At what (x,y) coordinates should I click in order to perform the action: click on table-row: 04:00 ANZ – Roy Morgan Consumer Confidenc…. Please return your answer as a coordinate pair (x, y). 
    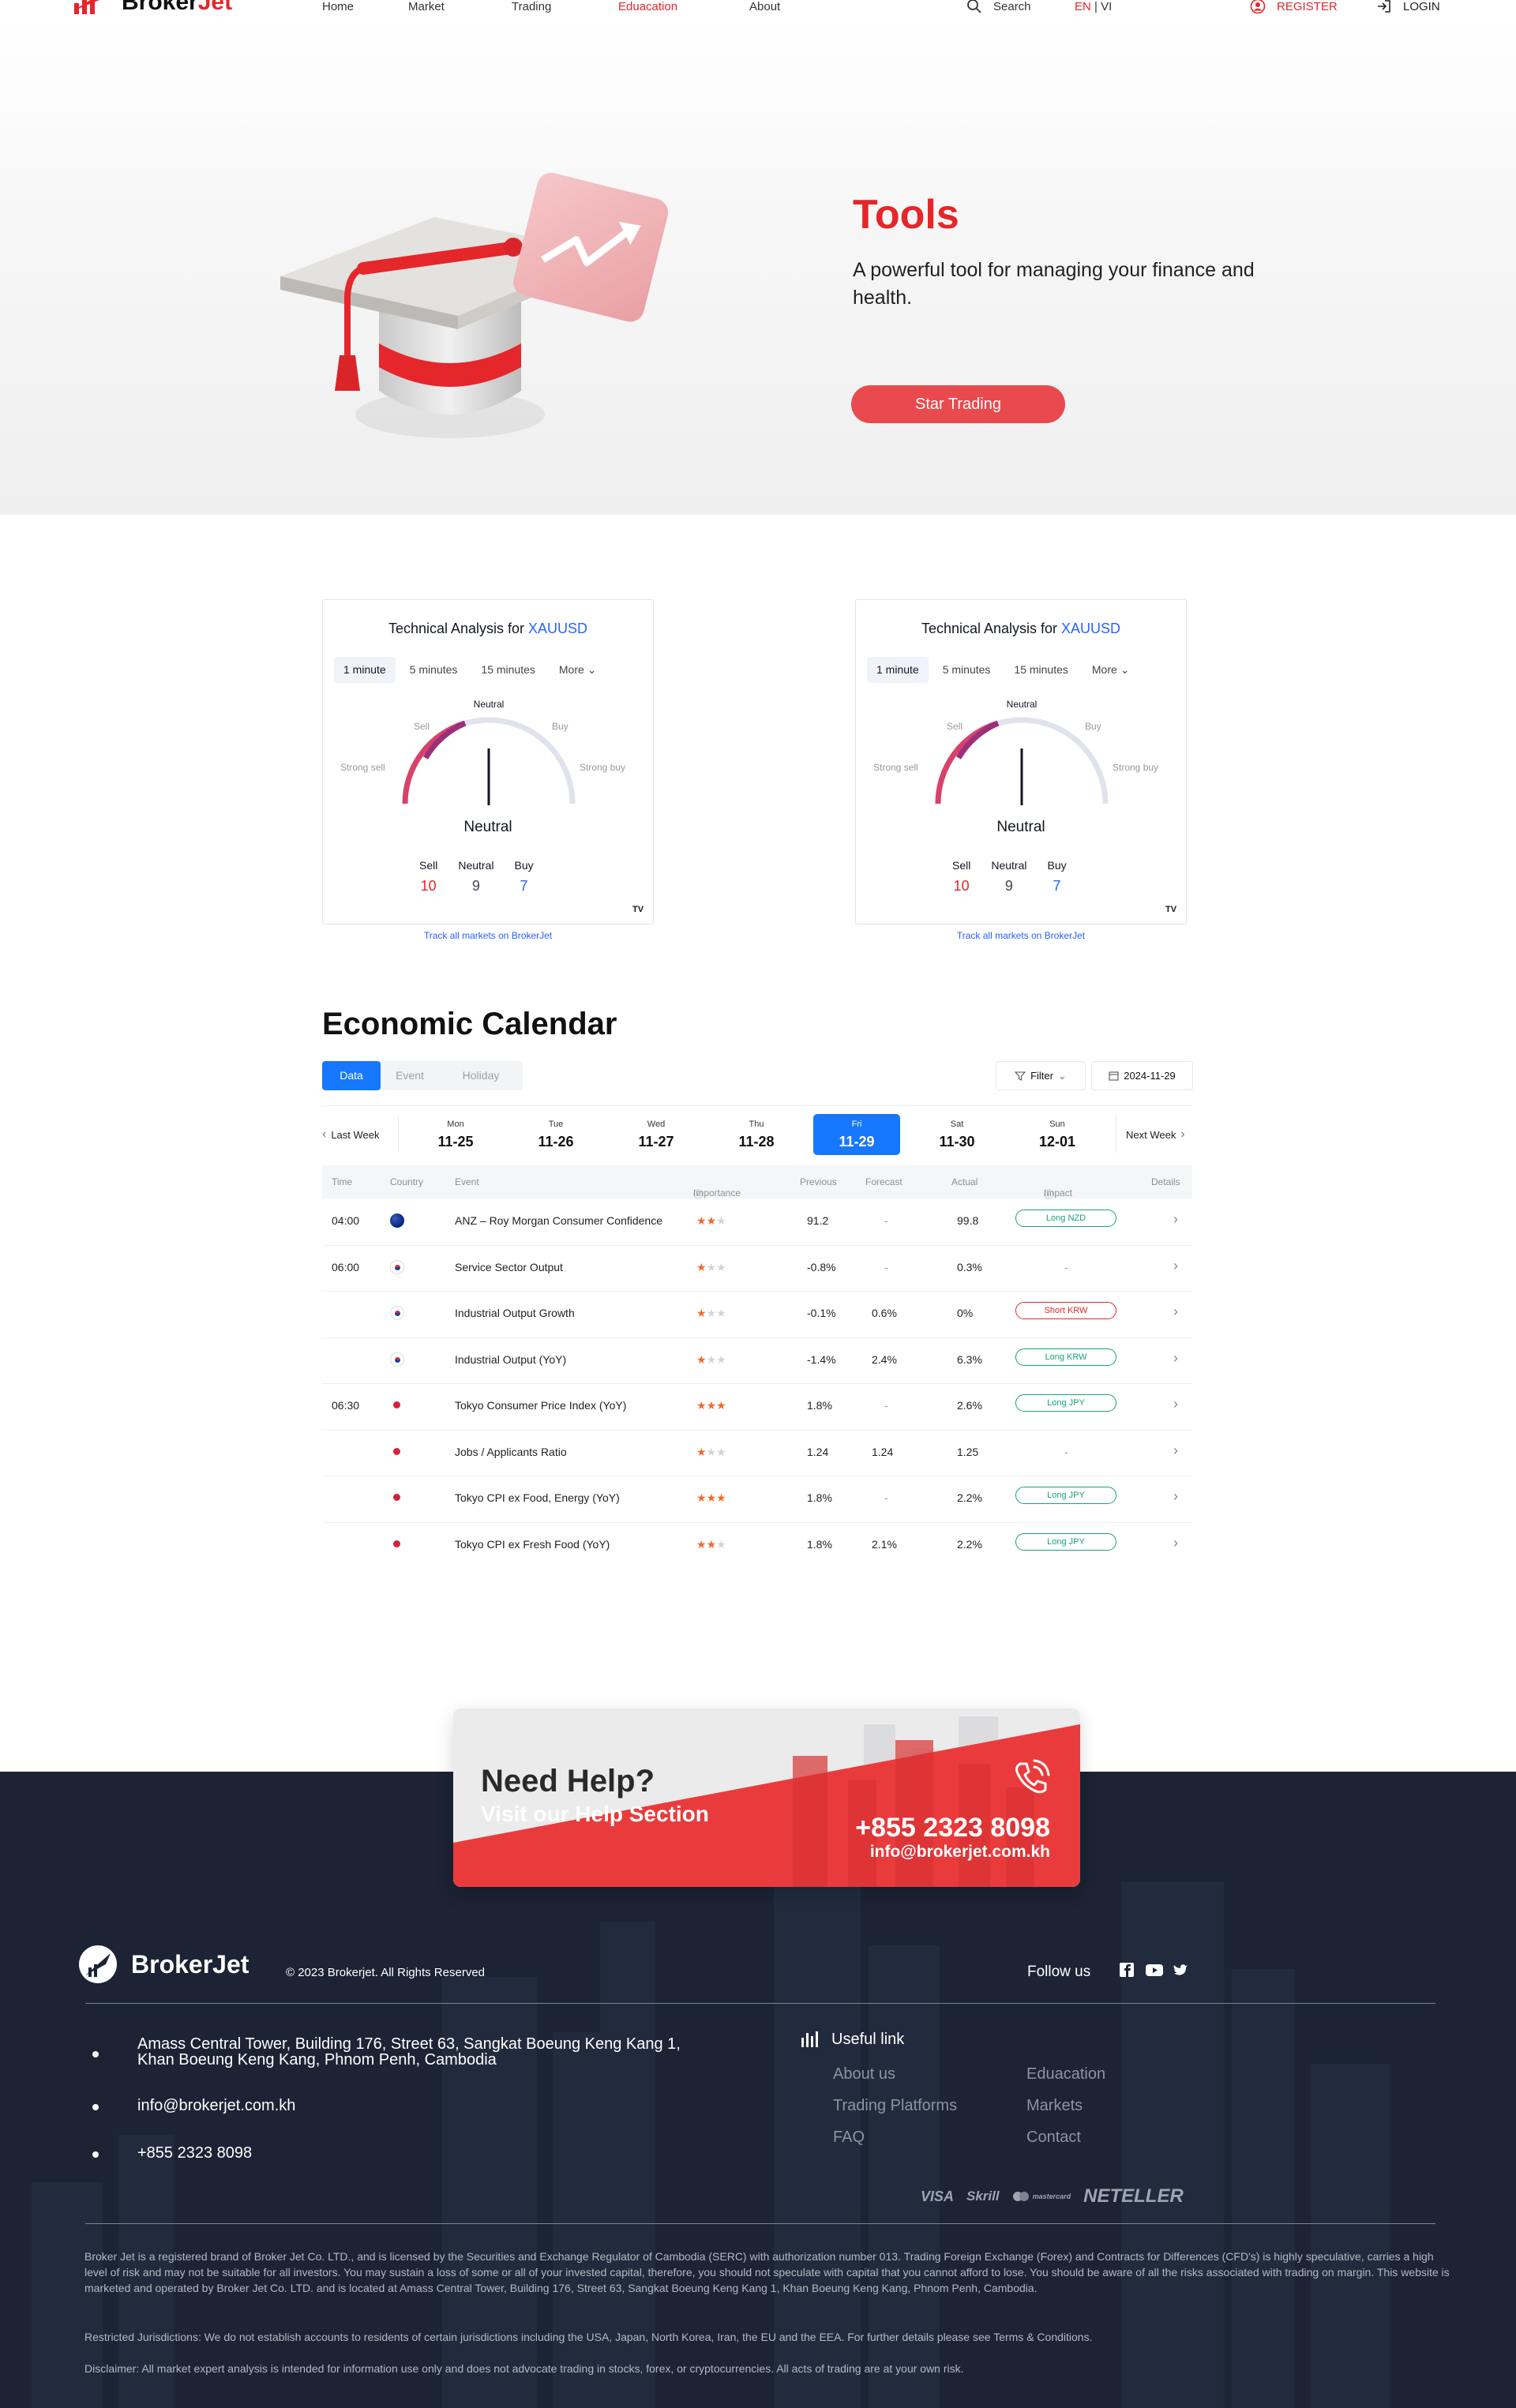
    Looking at the image, I should click on (757, 1221).